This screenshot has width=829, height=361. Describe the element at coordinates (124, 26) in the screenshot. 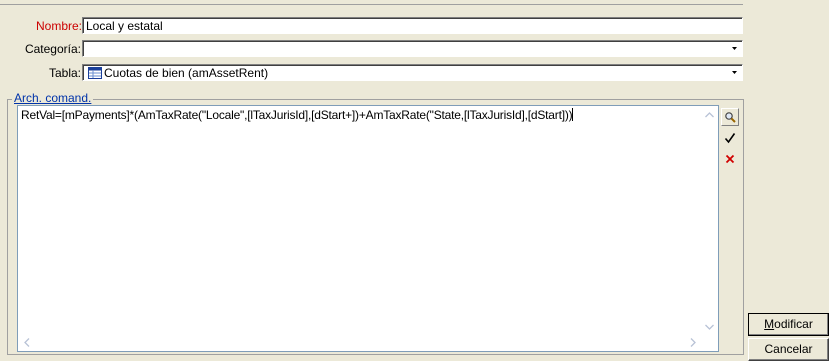

I see `nombre-value: Local y estatal` at that location.